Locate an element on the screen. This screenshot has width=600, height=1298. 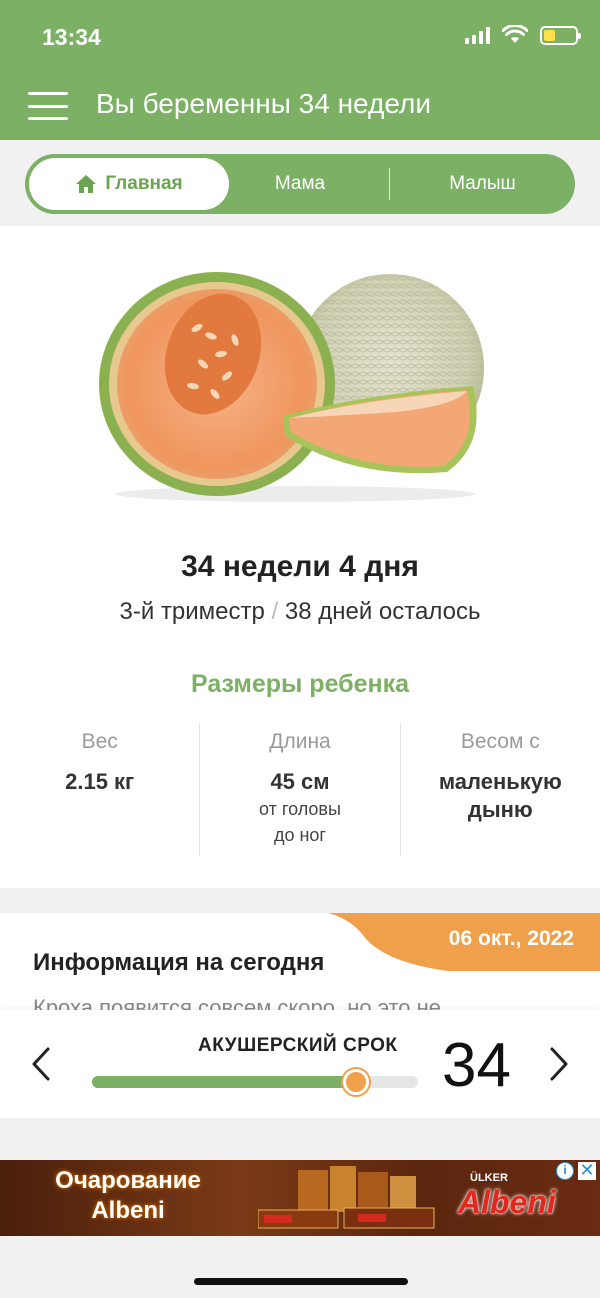
tab-baby: Малыш is located at coordinates (482, 184).